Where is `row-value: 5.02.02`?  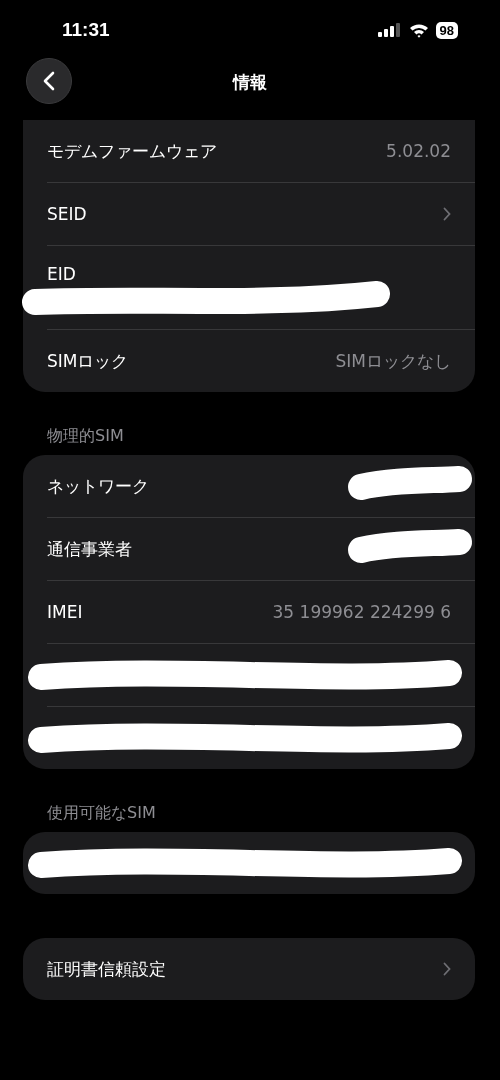 row-value: 5.02.02 is located at coordinates (418, 151).